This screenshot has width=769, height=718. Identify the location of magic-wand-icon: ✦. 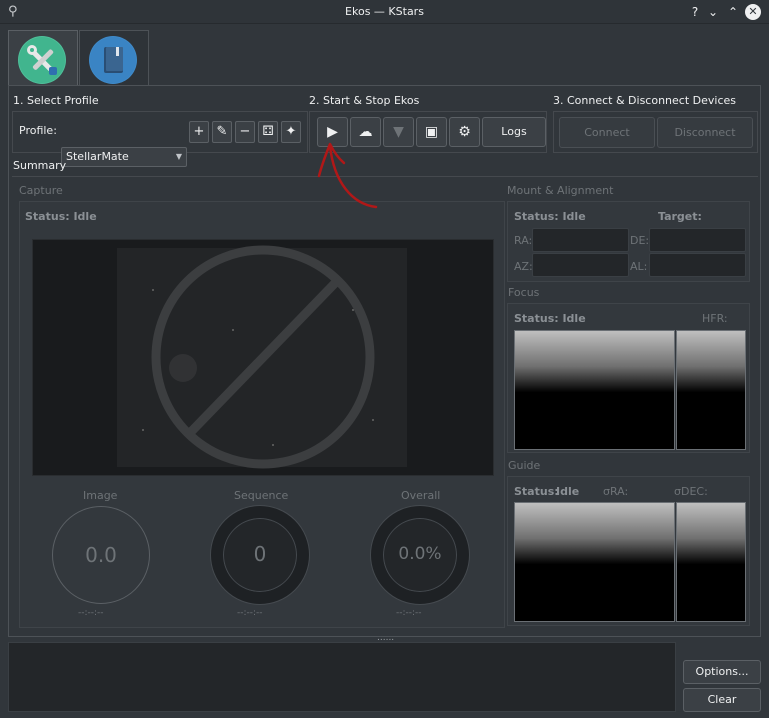
(291, 131).